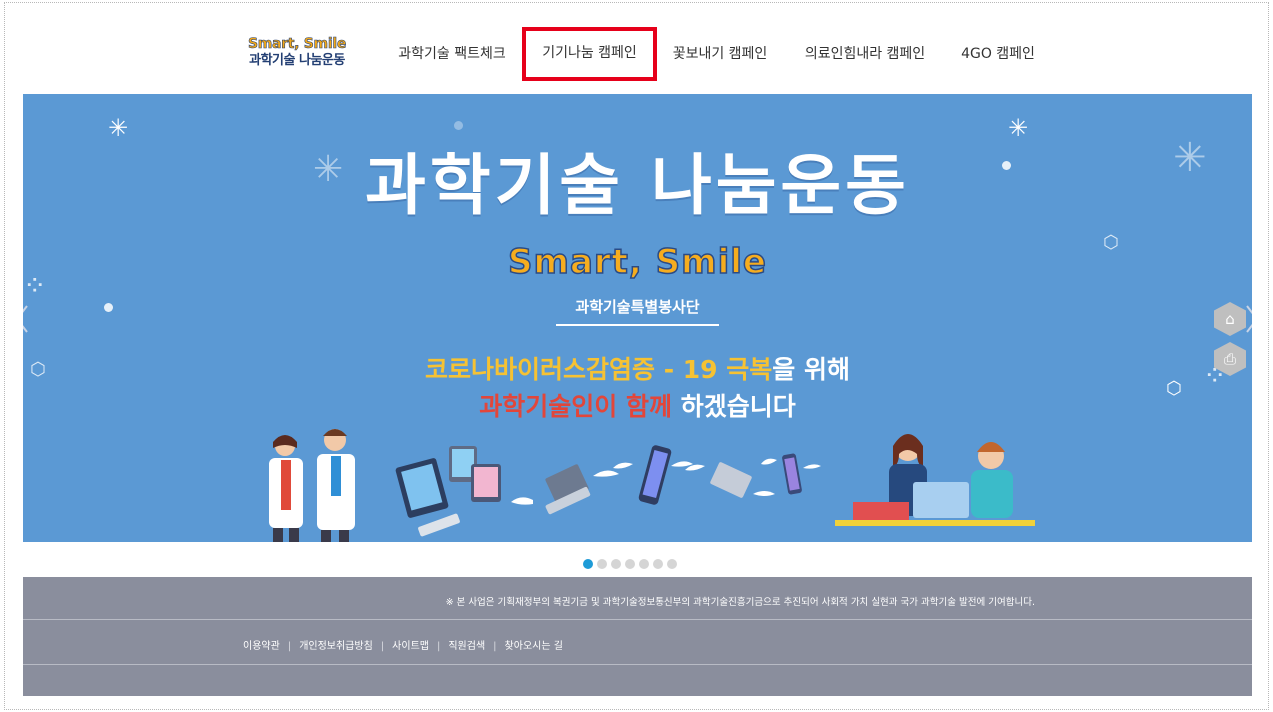 This screenshot has width=1273, height=712. I want to click on prev-slide-arrow, so click(26, 319).